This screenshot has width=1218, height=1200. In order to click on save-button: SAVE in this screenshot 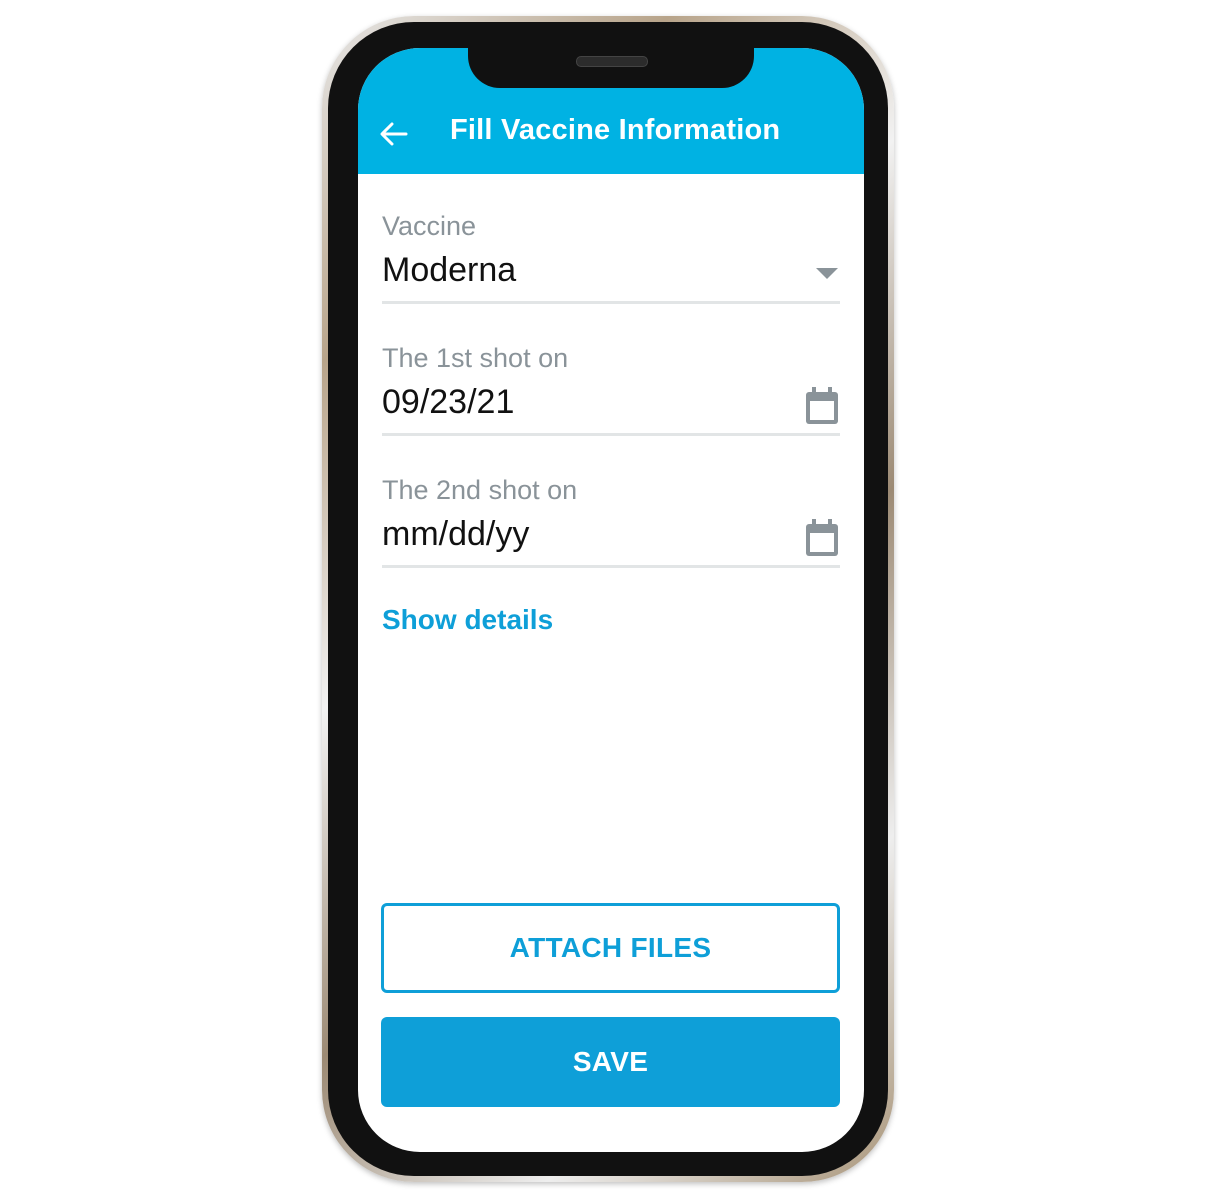, I will do `click(610, 1062)`.